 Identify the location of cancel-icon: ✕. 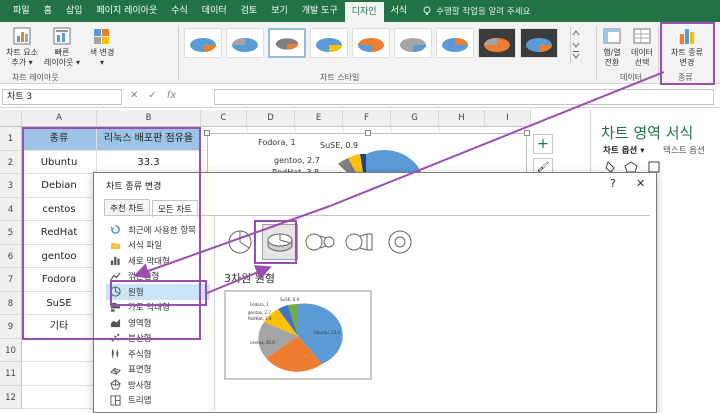
(134, 95).